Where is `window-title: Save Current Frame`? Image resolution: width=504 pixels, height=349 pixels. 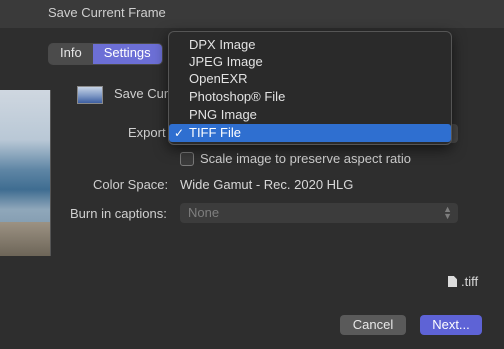
window-title: Save Current Frame is located at coordinates (107, 12).